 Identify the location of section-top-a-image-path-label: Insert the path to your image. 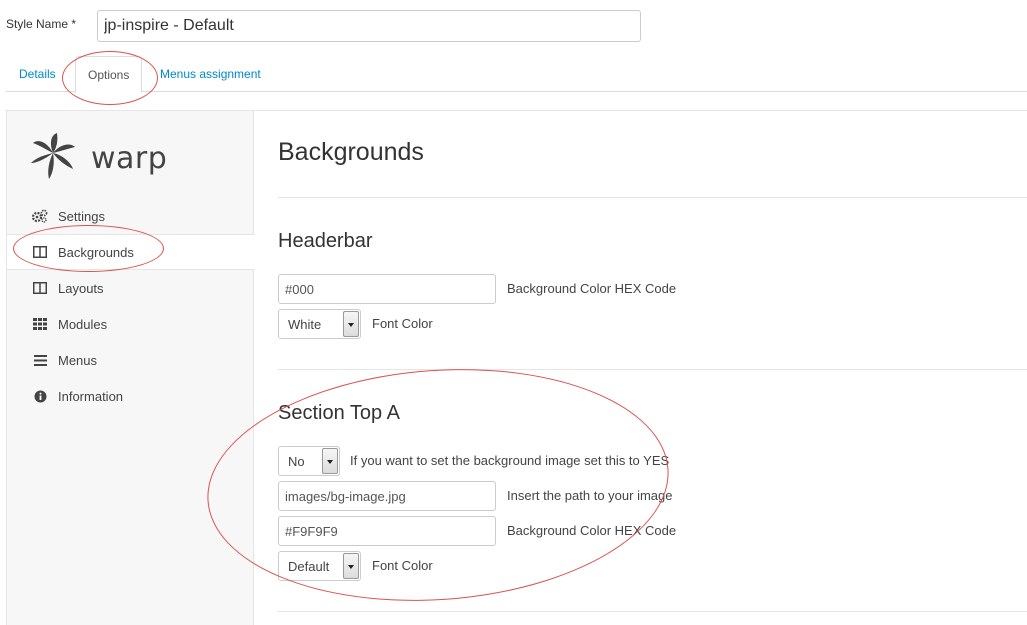
(590, 495).